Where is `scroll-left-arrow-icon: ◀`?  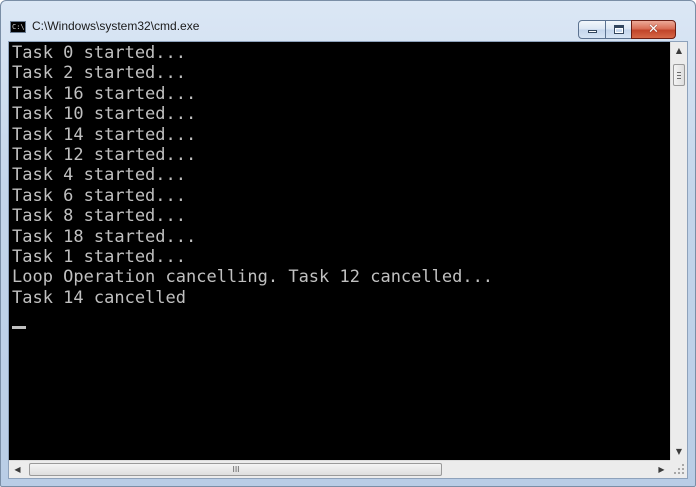 scroll-left-arrow-icon: ◀ is located at coordinates (17, 469).